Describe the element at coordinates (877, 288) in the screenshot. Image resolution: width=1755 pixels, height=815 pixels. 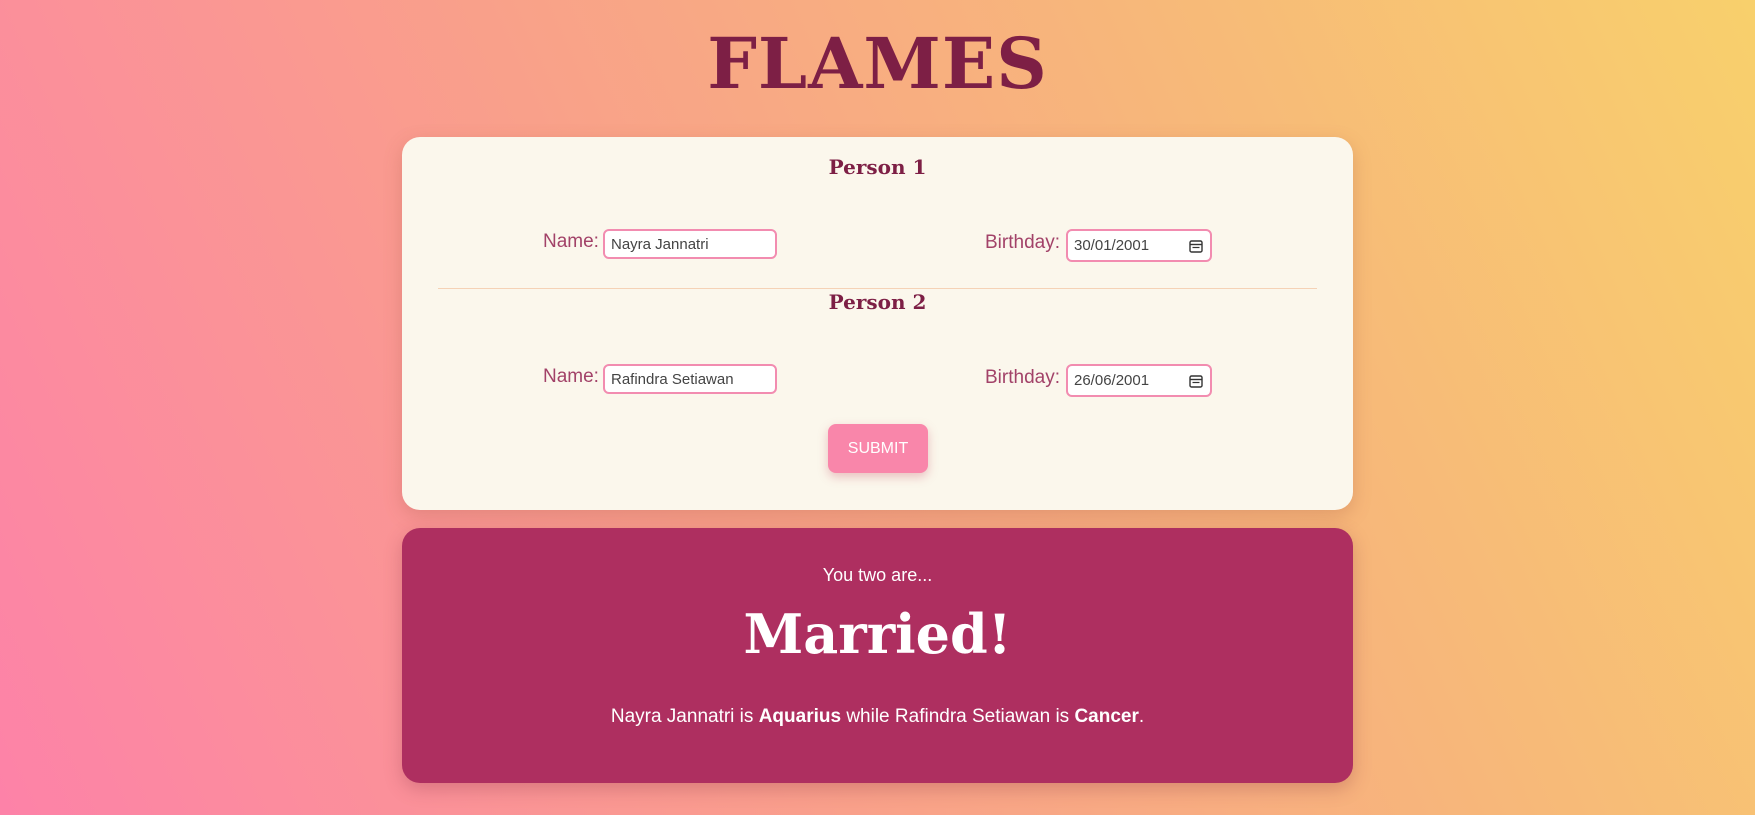
I see `section-divider` at that location.